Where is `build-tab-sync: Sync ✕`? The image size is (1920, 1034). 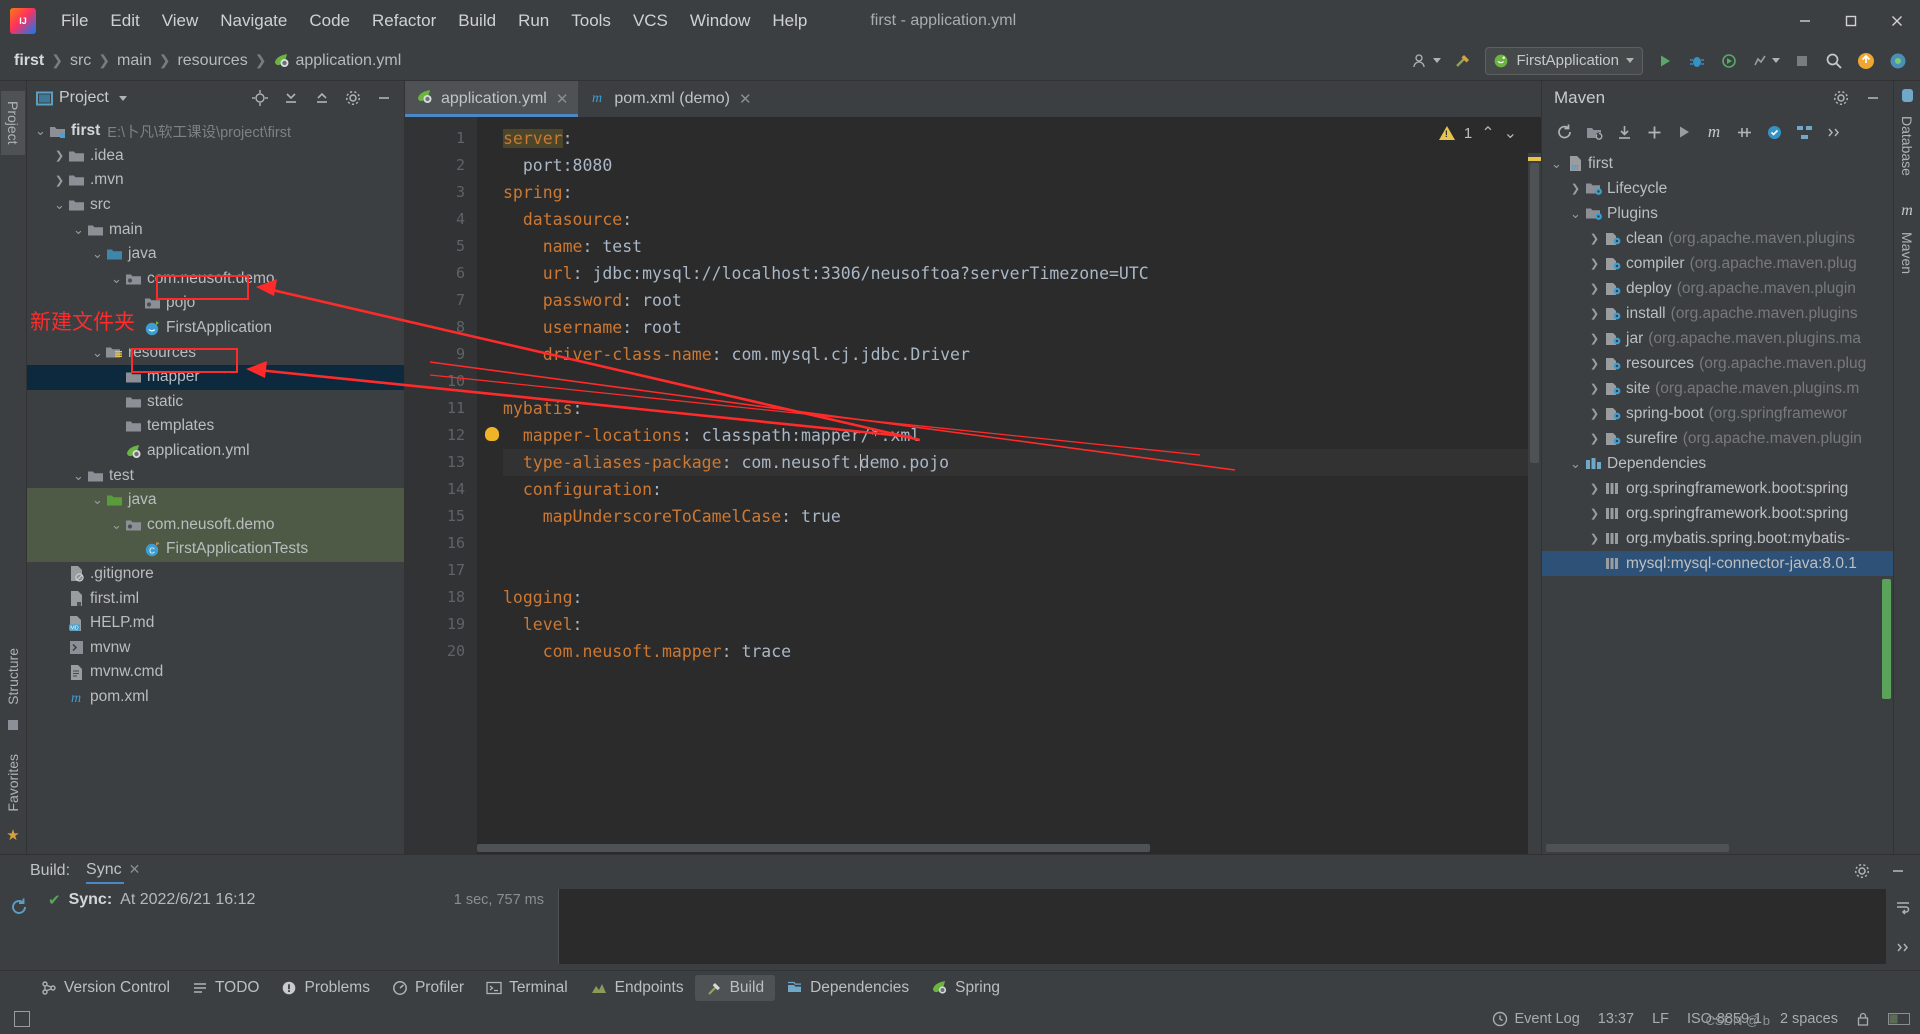 build-tab-sync: Sync ✕ is located at coordinates (113, 872).